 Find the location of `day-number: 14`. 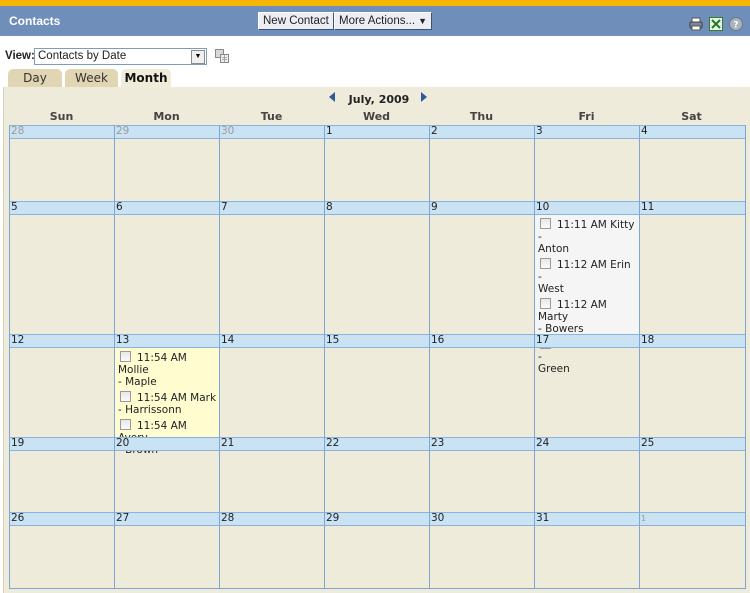

day-number: 14 is located at coordinates (227, 340).